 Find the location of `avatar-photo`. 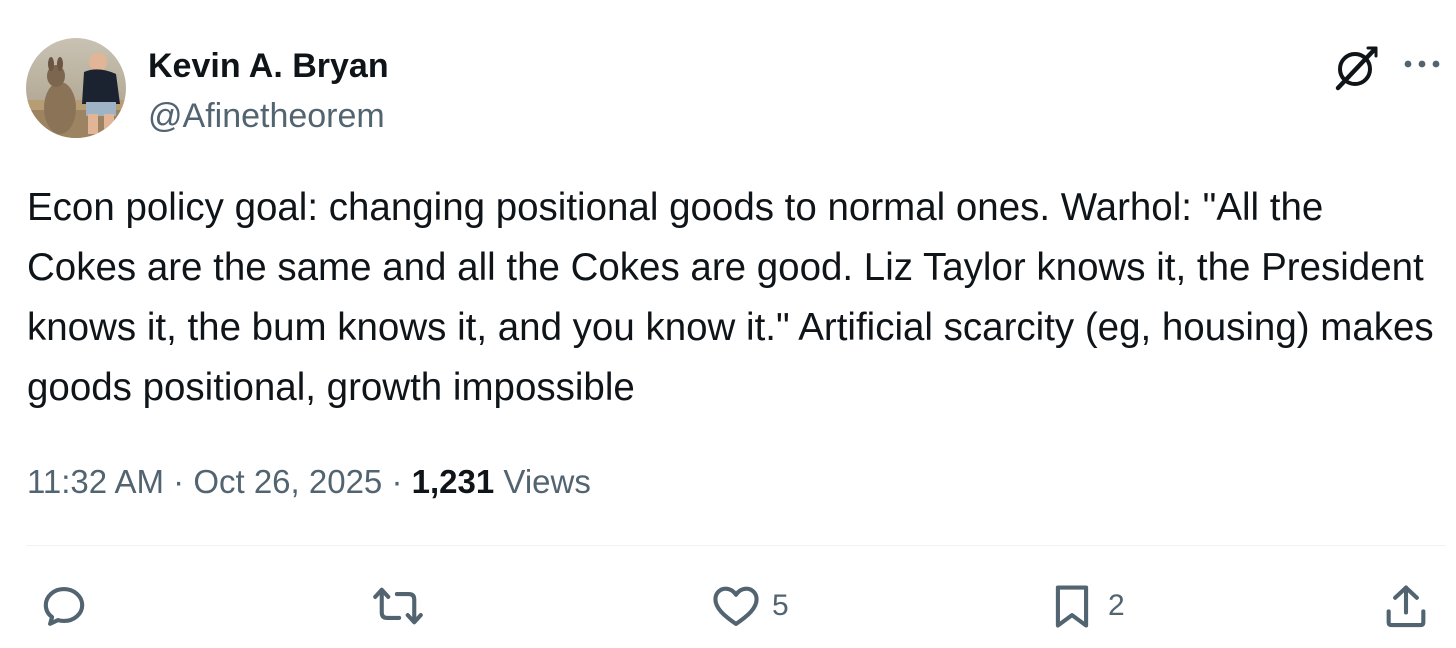

avatar-photo is located at coordinates (76, 88).